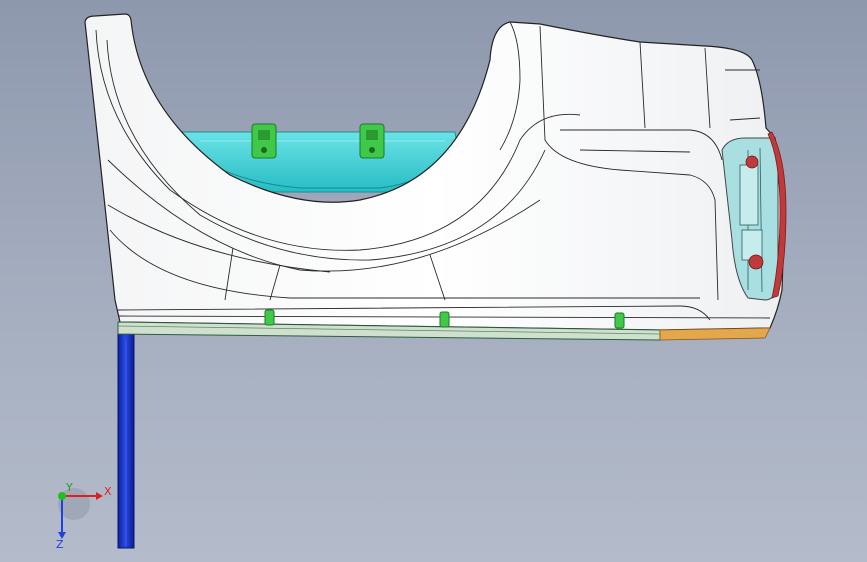  Describe the element at coordinates (69, 487) in the screenshot. I see `y-axis-label: Y` at that location.